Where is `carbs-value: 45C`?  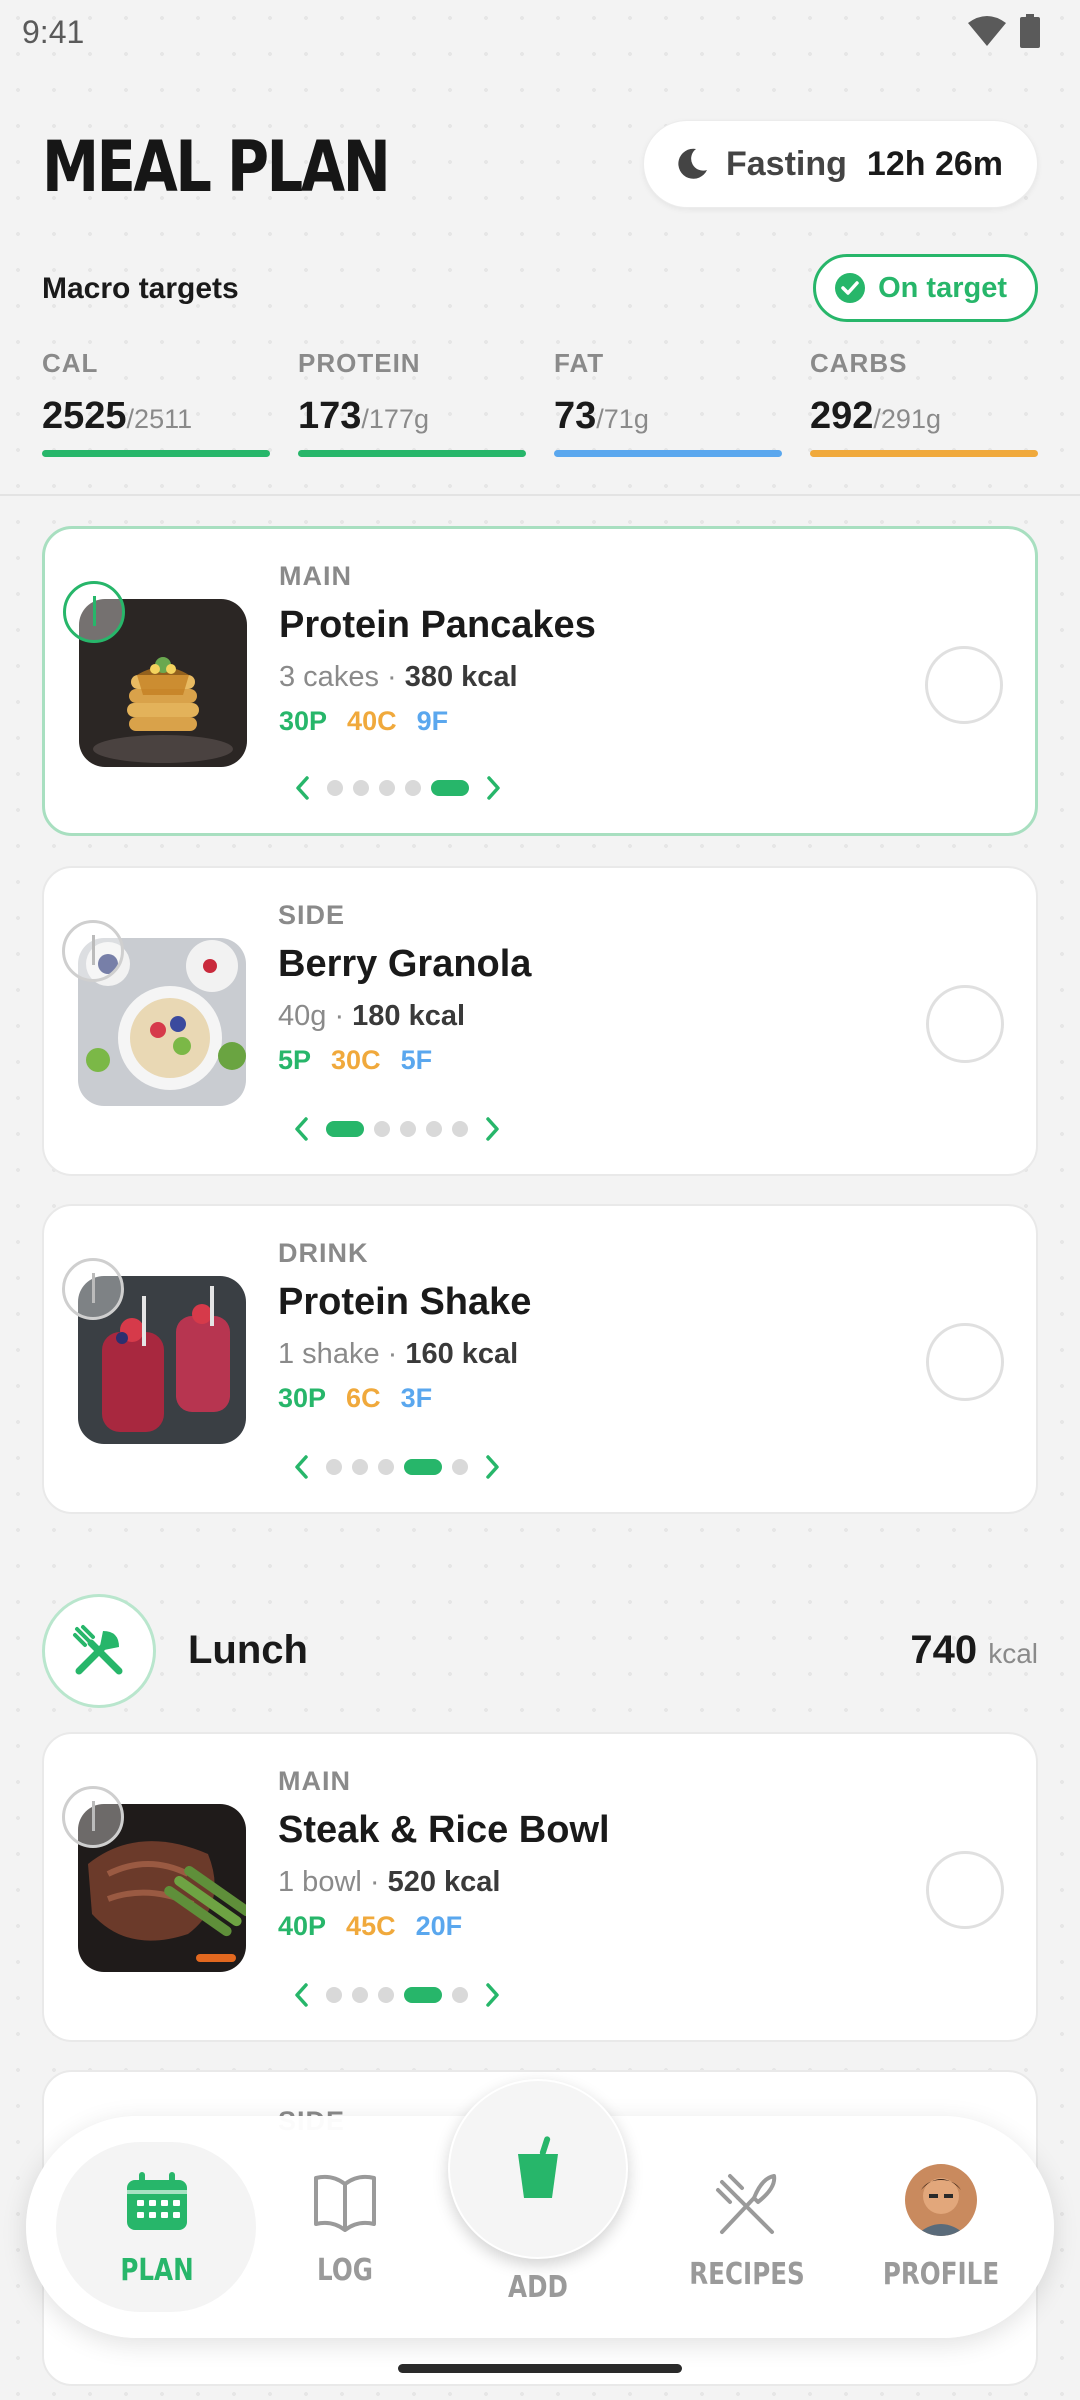 carbs-value: 45C is located at coordinates (371, 1926).